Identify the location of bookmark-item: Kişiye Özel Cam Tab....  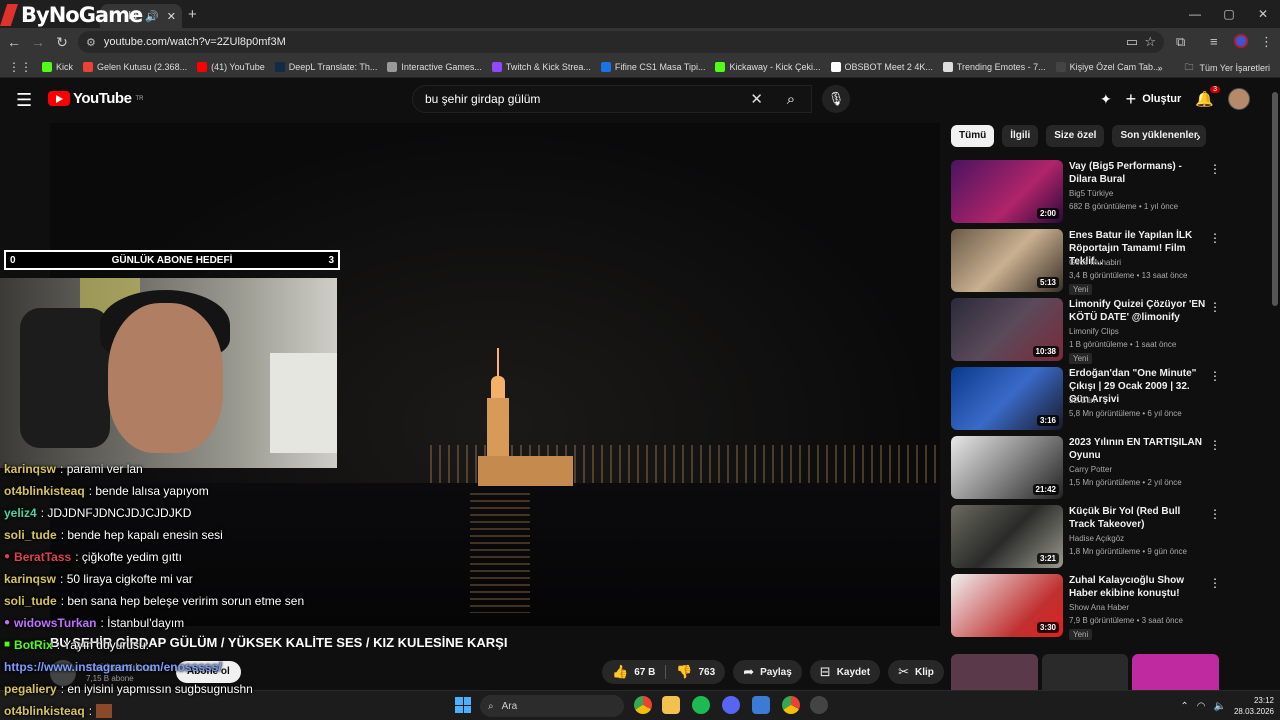
(1107, 66).